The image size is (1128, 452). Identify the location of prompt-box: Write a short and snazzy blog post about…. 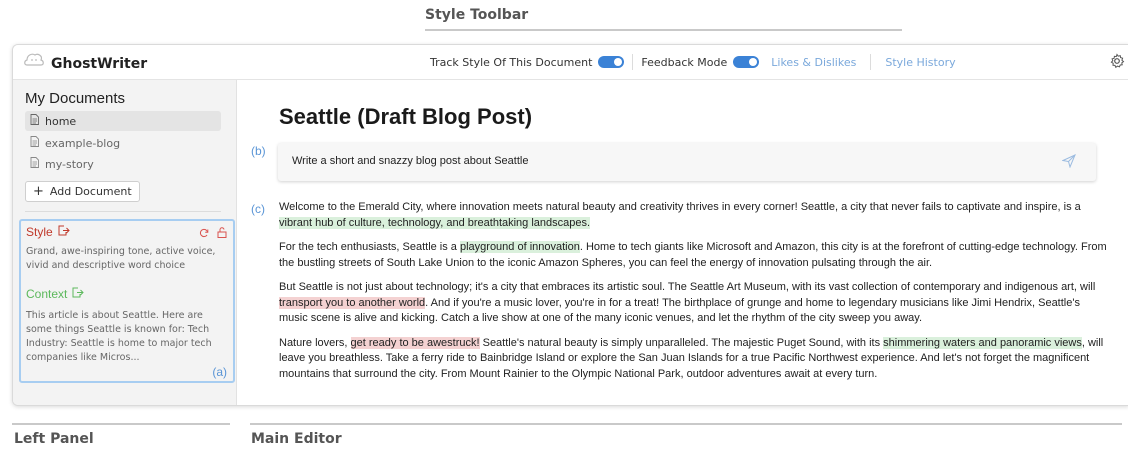
(687, 162).